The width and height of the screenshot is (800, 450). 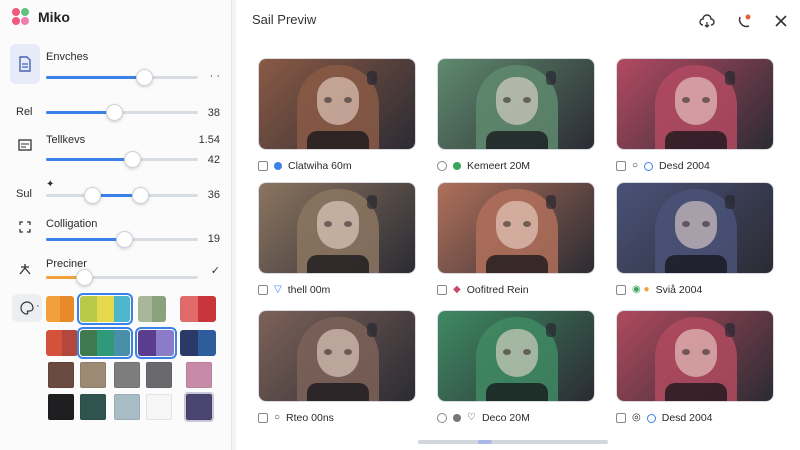 I want to click on preview-caption: Desd 2004, so click(x=684, y=166).